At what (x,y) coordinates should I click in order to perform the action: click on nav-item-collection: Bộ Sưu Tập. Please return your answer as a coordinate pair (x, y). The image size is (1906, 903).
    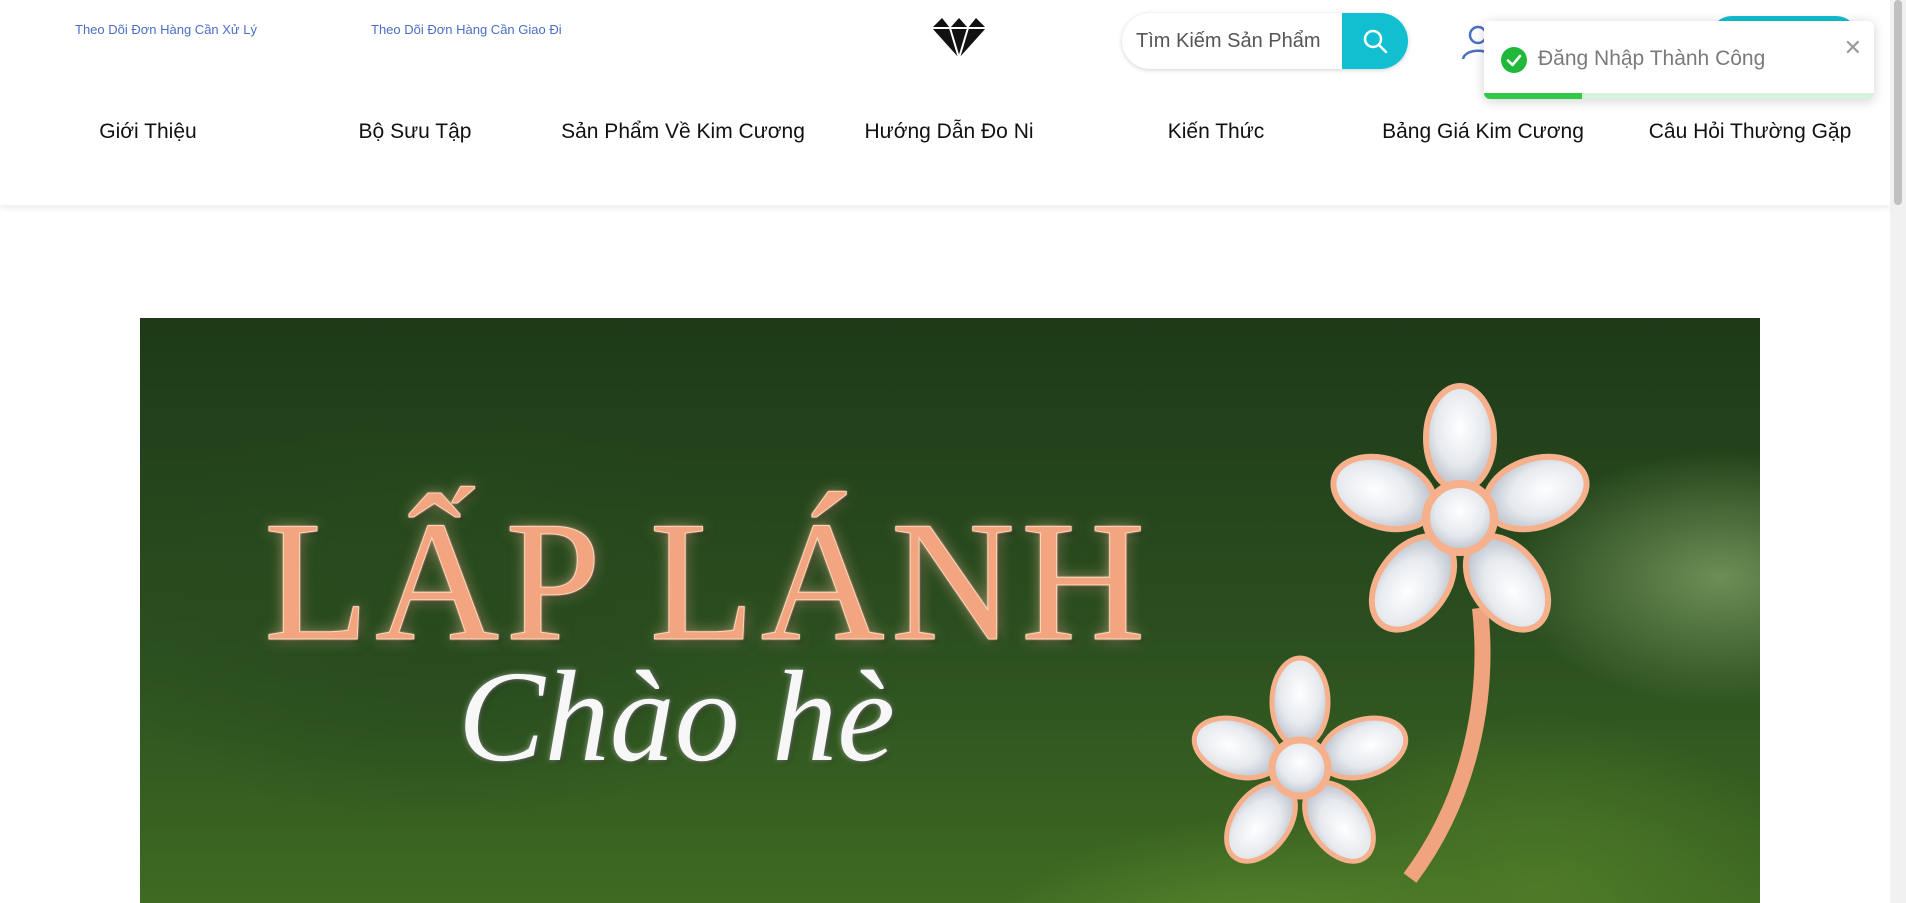
    Looking at the image, I should click on (415, 132).